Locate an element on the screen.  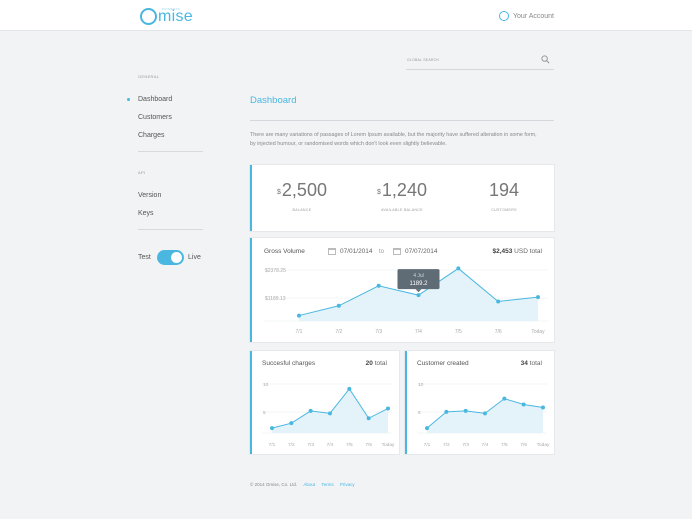
footer-link-terms: Terms is located at coordinates (327, 484).